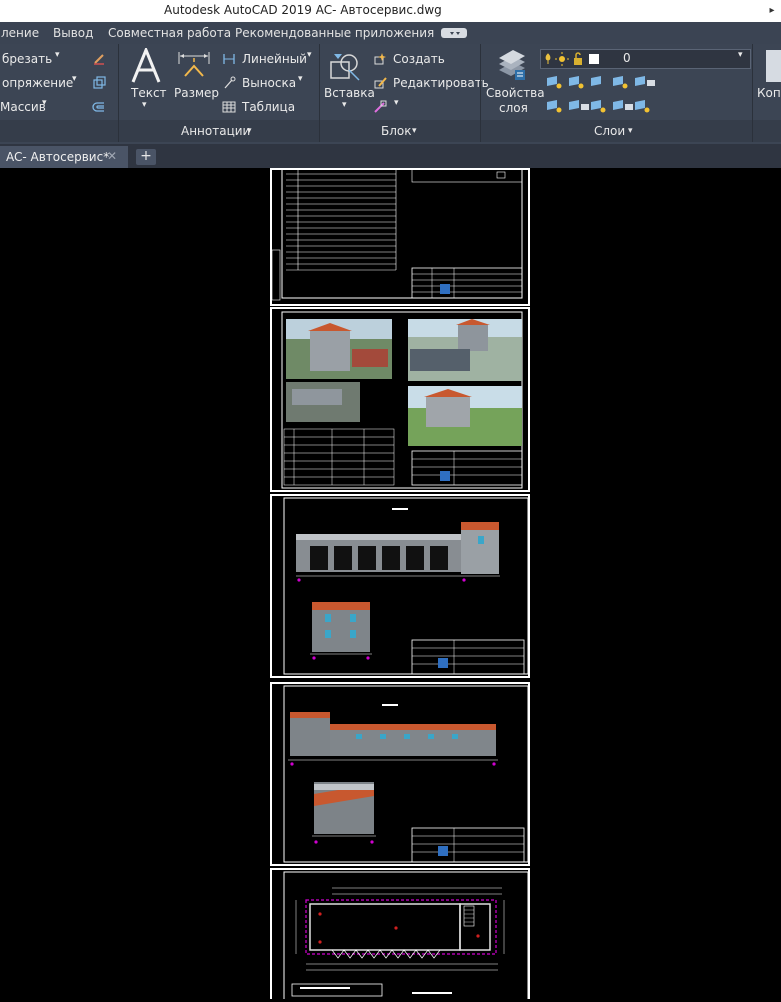 This screenshot has width=781, height=1002. What do you see at coordinates (645, 59) in the screenshot?
I see `layer-dropdown: 0 ▾` at bounding box center [645, 59].